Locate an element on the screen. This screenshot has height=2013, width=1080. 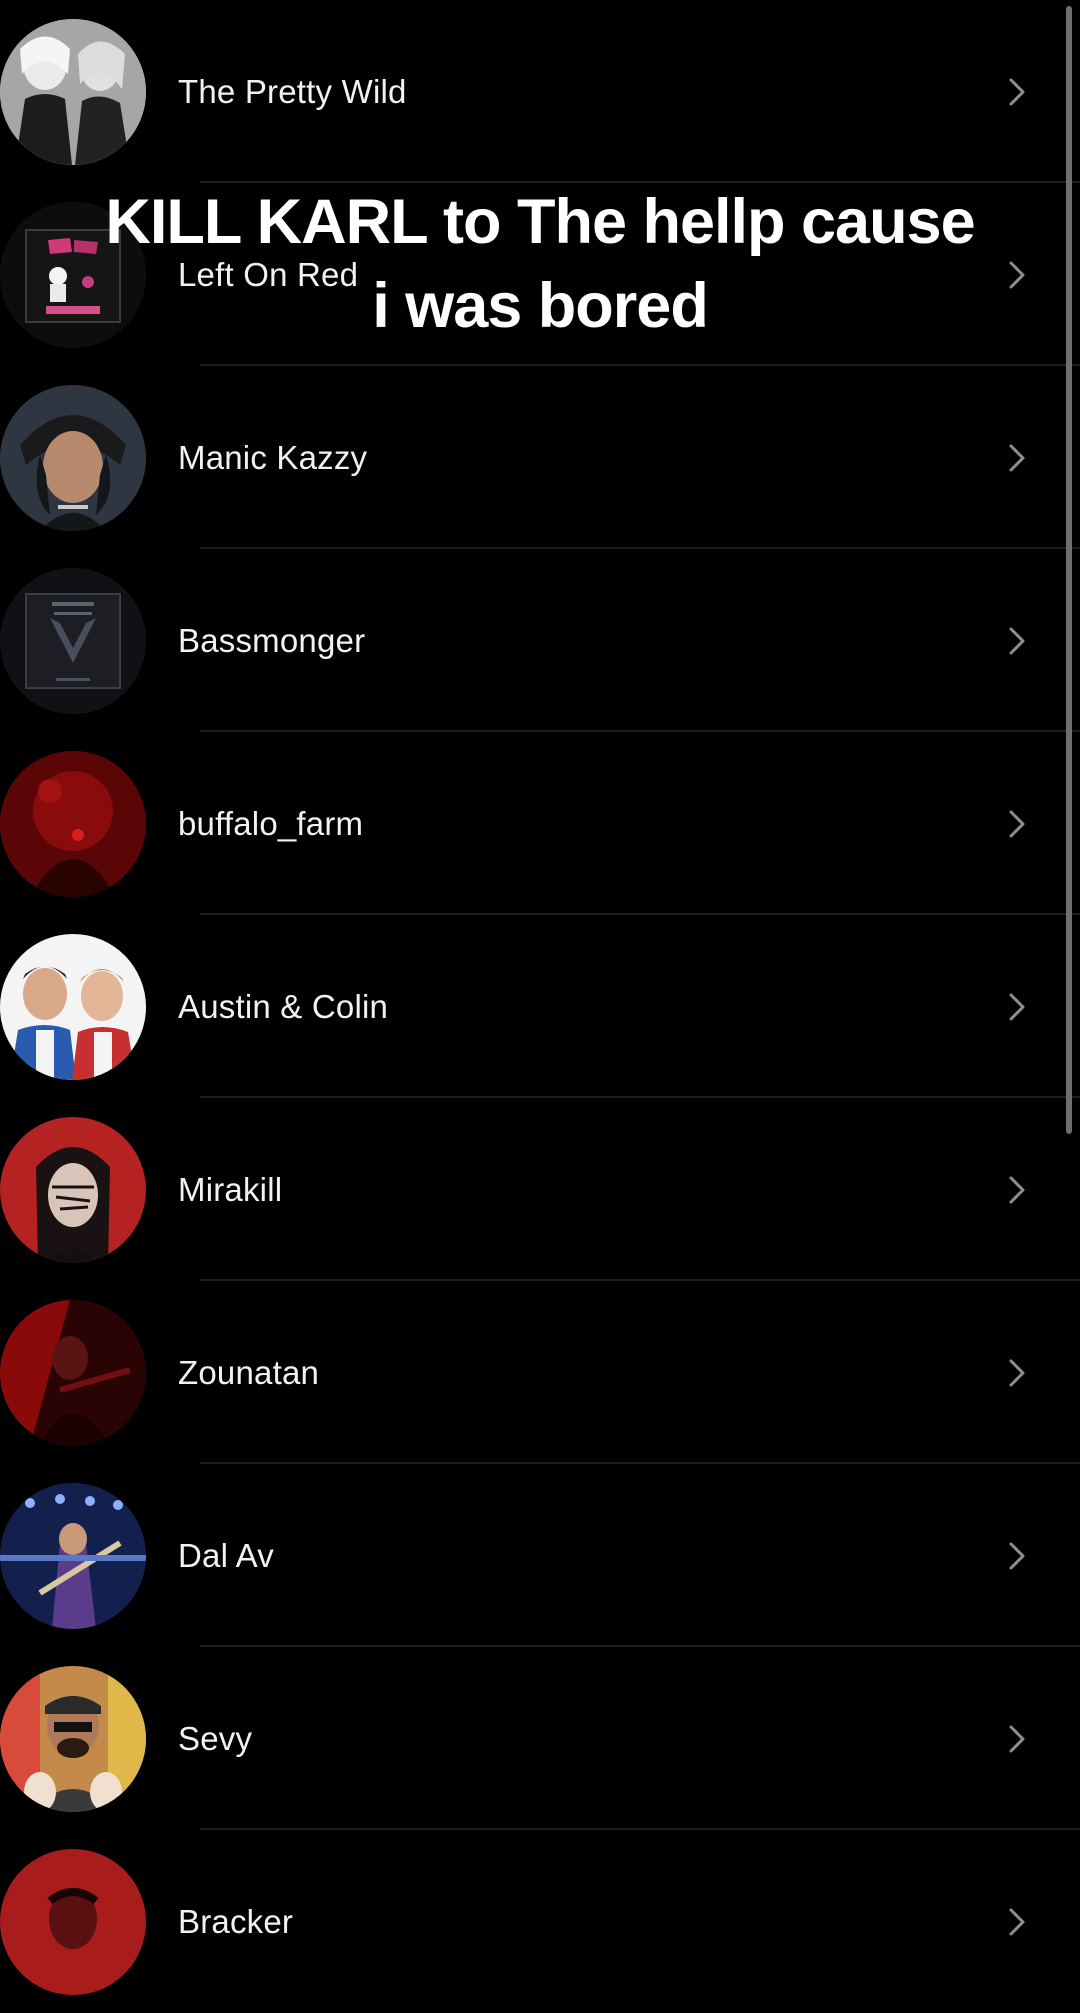
artist-name: Bassmonger is located at coordinates (272, 640).